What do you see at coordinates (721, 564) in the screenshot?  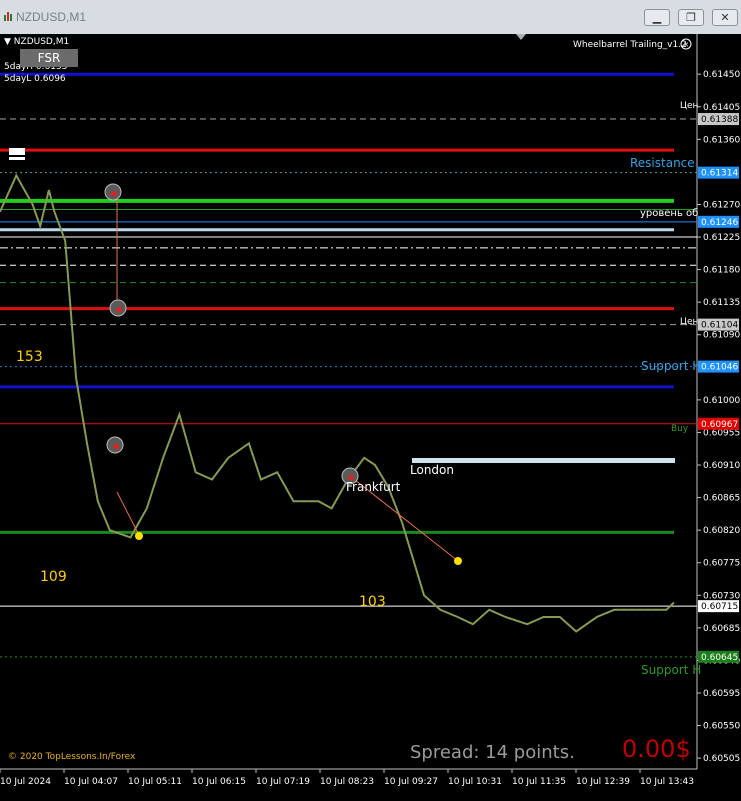 I see `price-tick-label: 0.60775` at bounding box center [721, 564].